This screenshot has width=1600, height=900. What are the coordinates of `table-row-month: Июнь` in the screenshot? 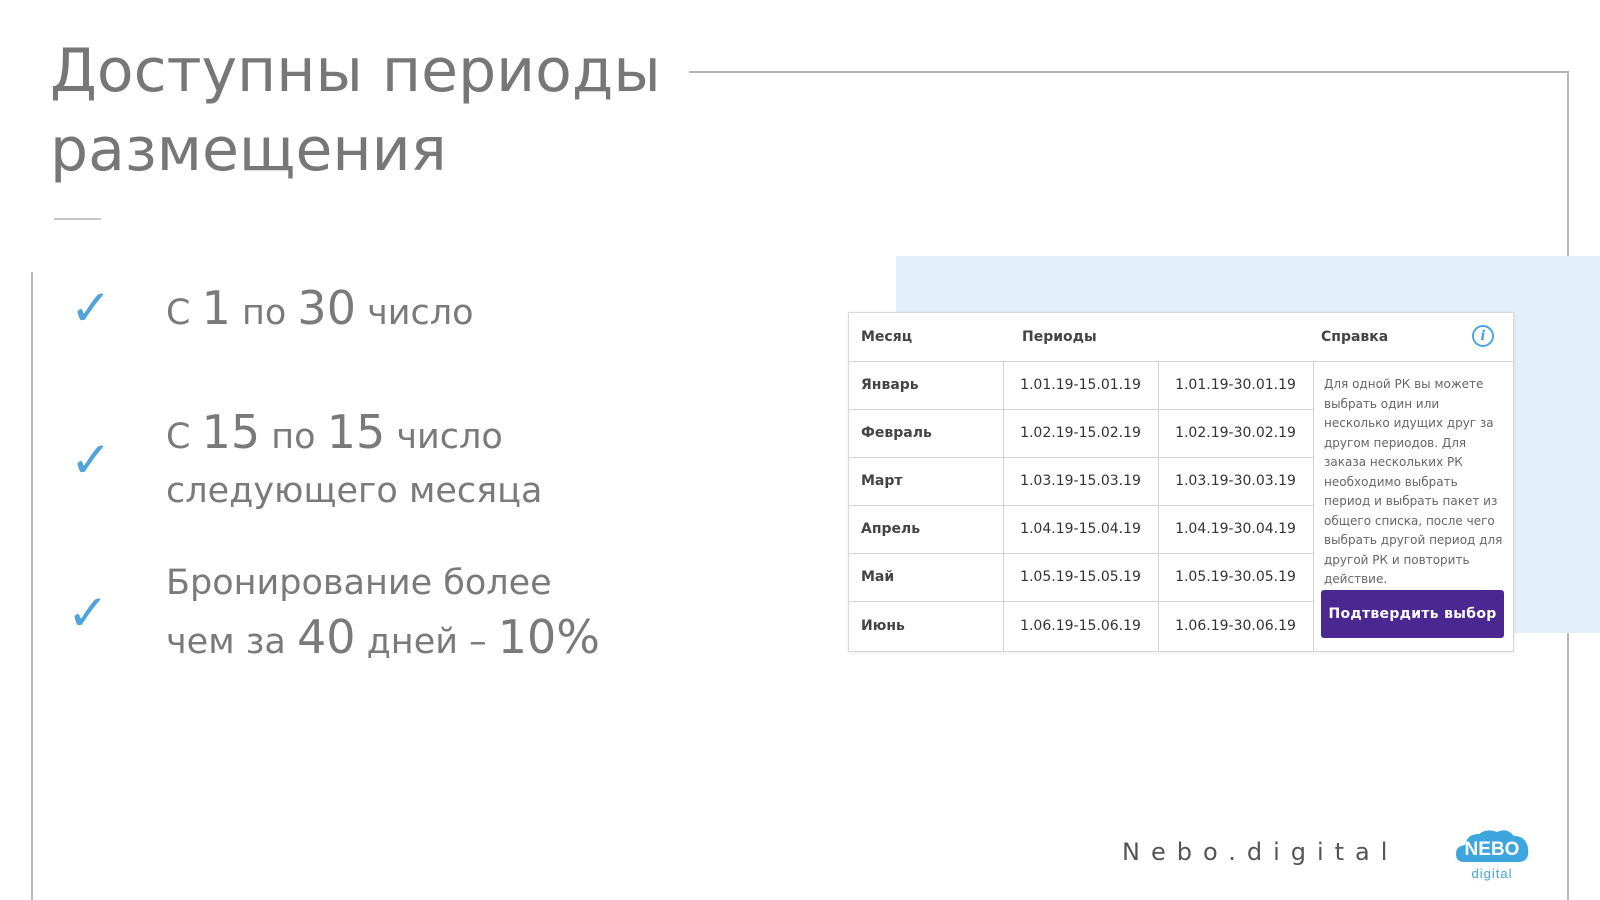 It's located at (931, 626).